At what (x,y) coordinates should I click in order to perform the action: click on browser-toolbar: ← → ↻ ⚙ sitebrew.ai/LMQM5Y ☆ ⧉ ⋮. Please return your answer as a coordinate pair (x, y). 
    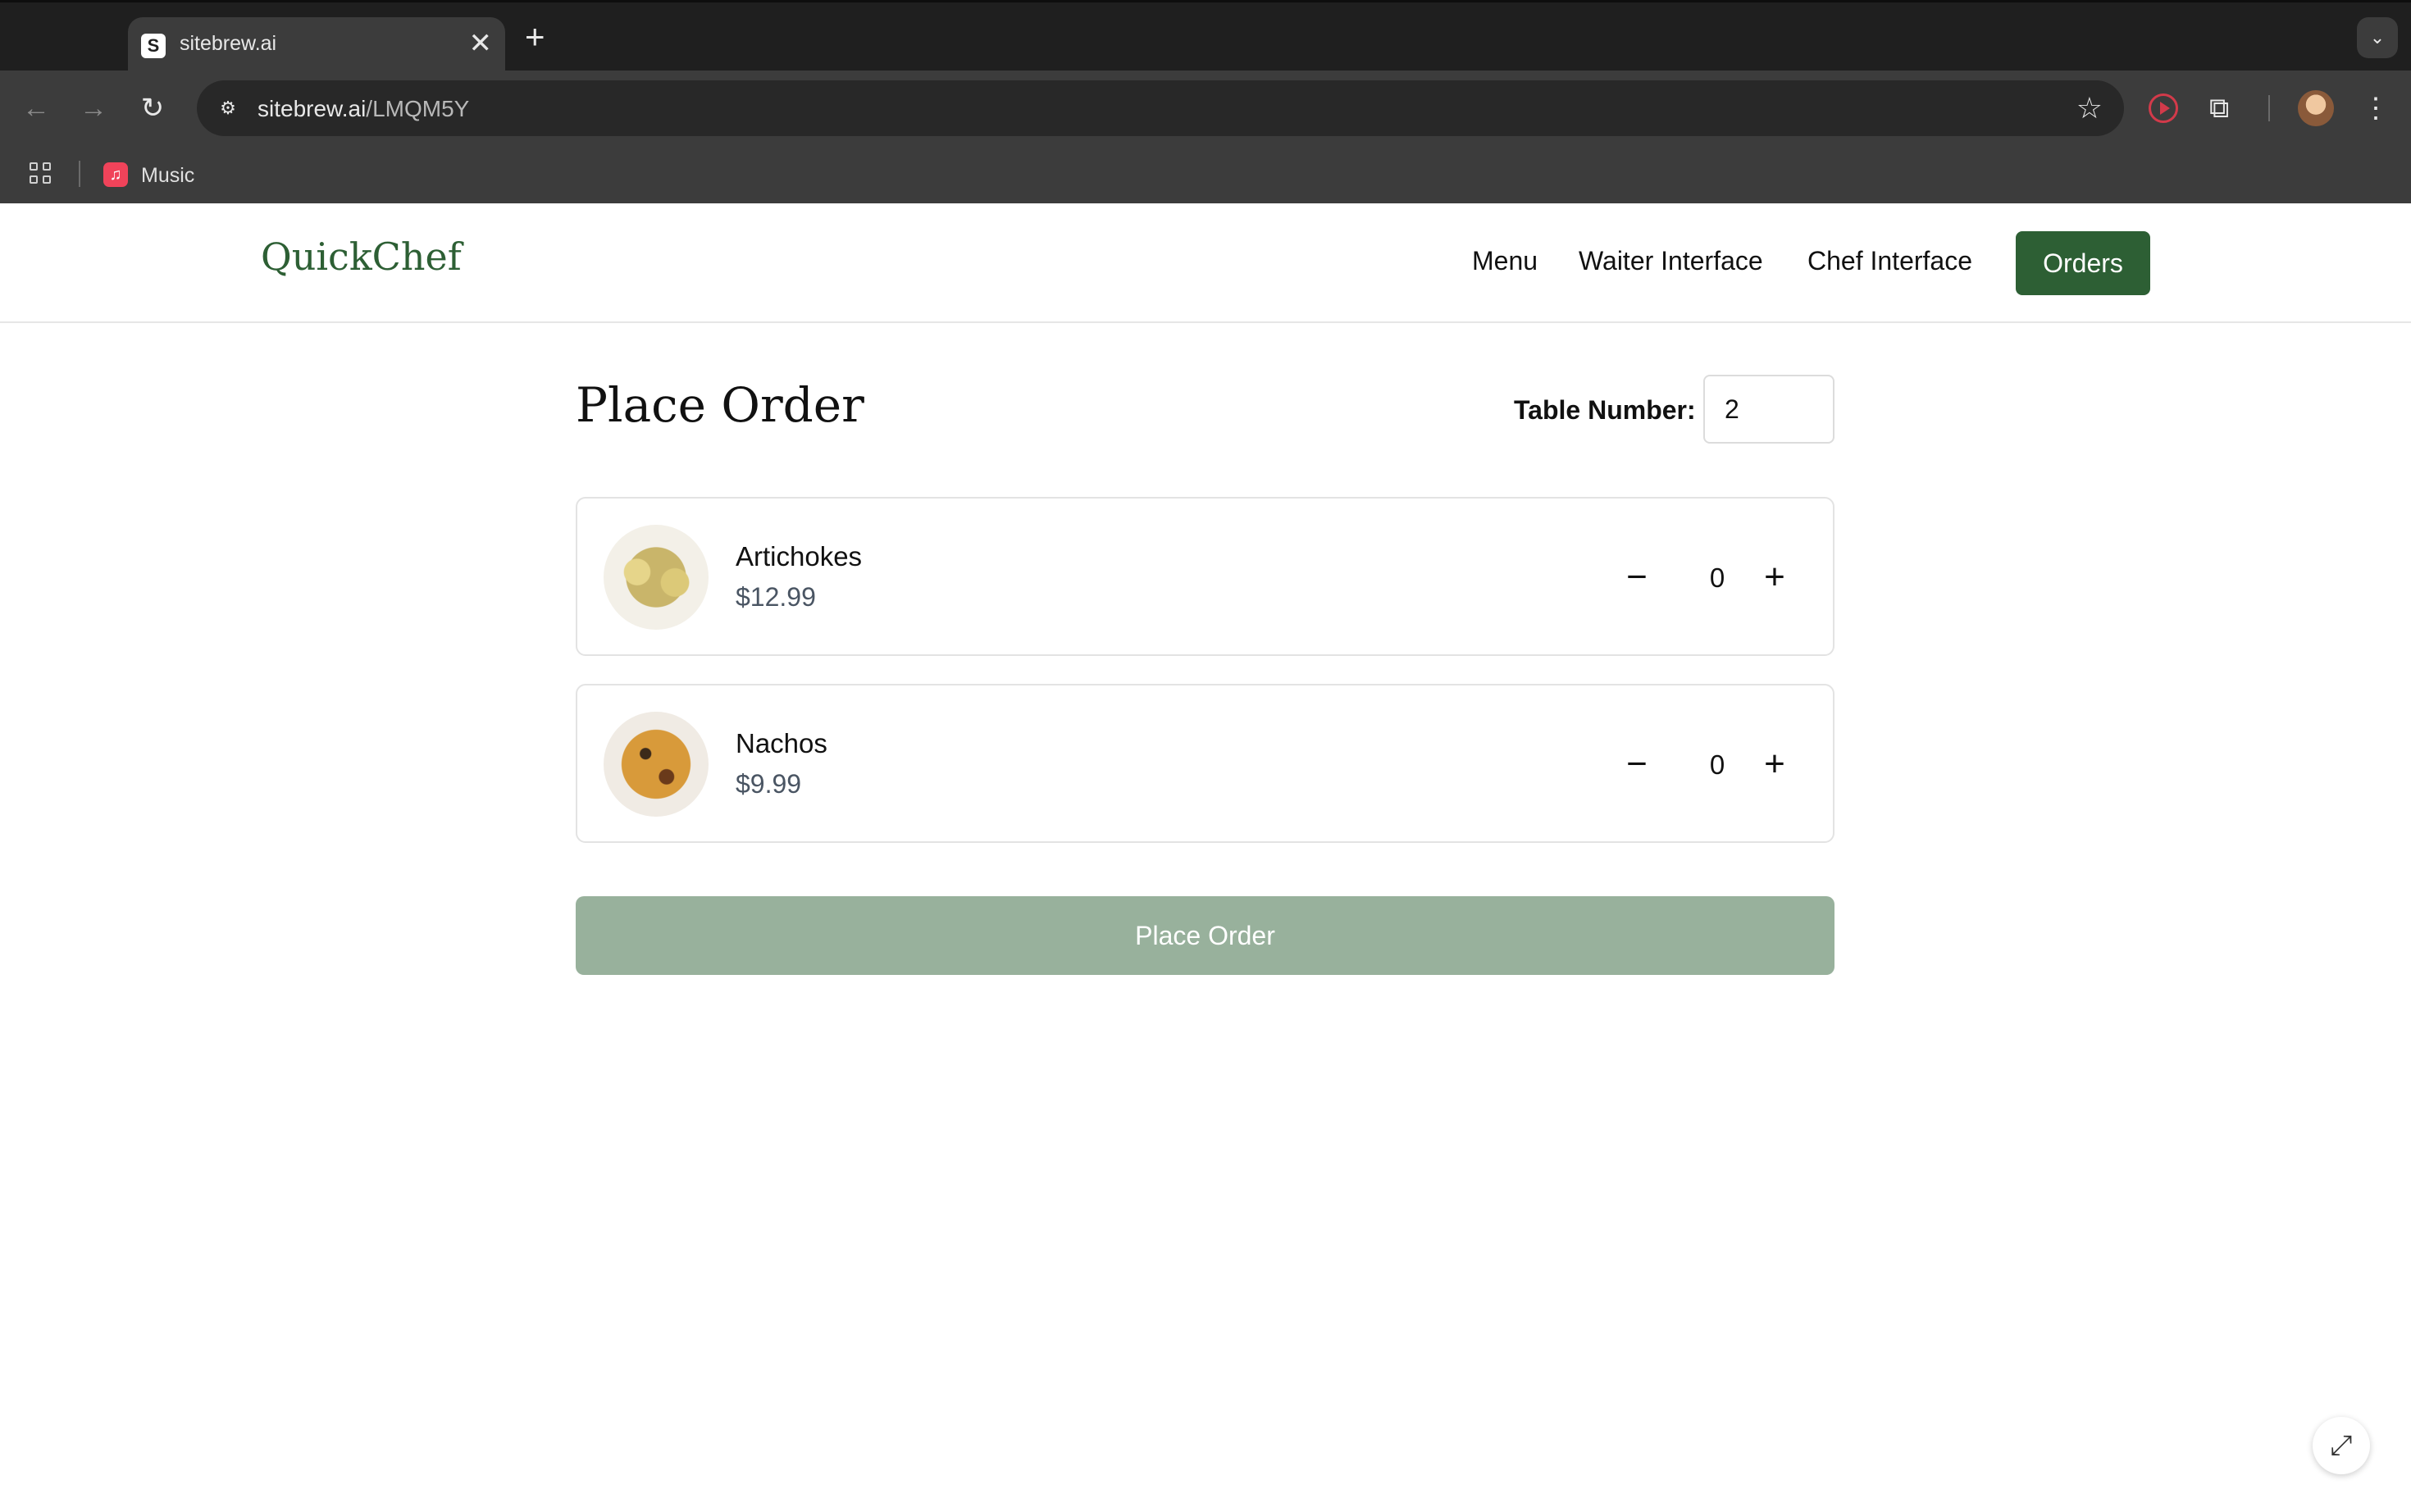
    Looking at the image, I should click on (1205, 108).